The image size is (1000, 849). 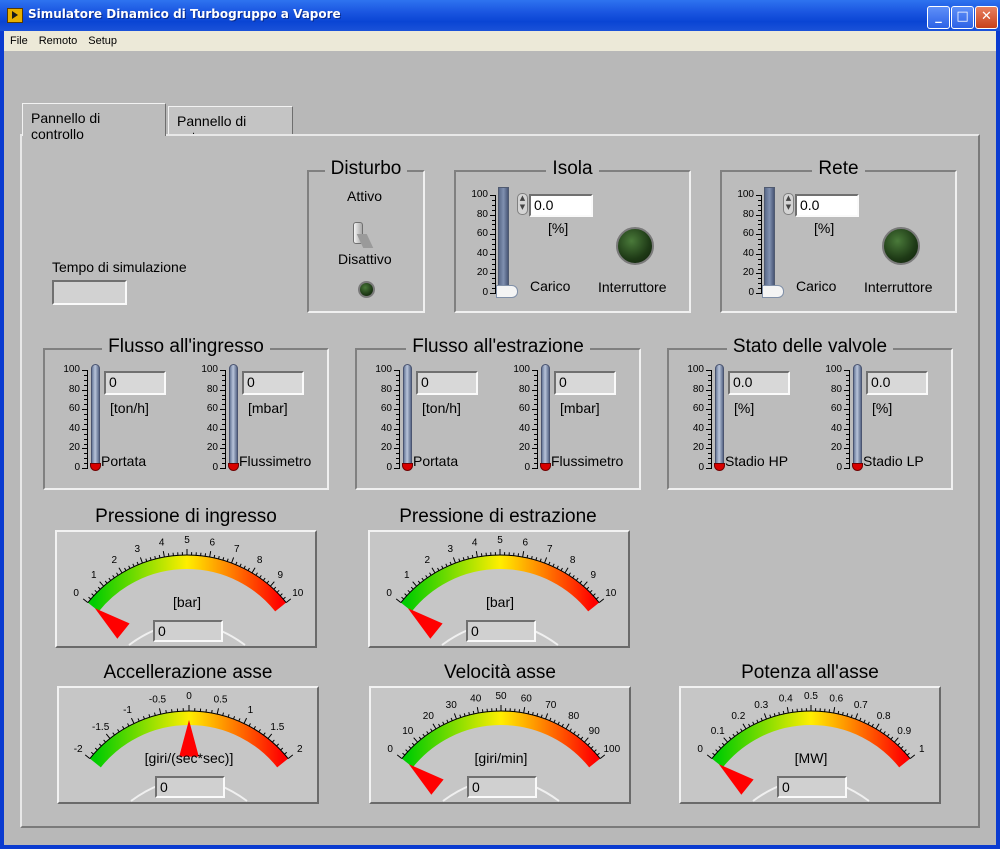 What do you see at coordinates (922, 749) in the screenshot?
I see `g5-tick-label: 1` at bounding box center [922, 749].